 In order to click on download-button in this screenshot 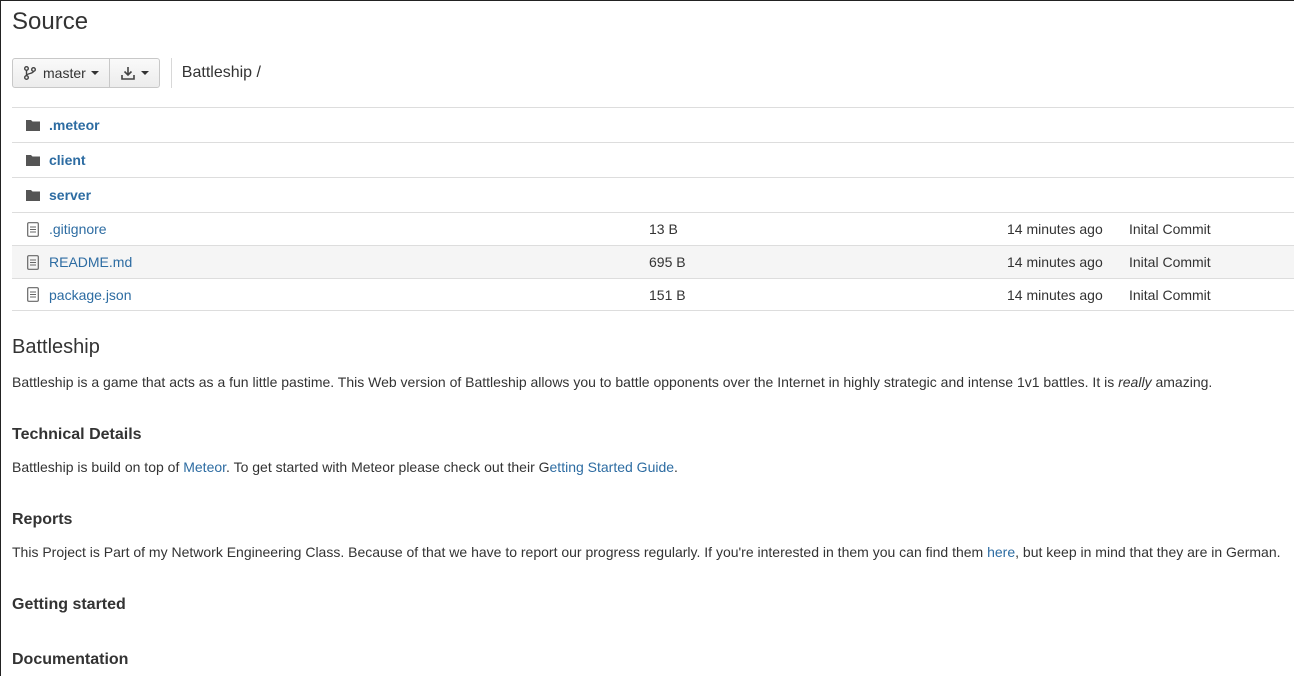, I will do `click(133, 72)`.